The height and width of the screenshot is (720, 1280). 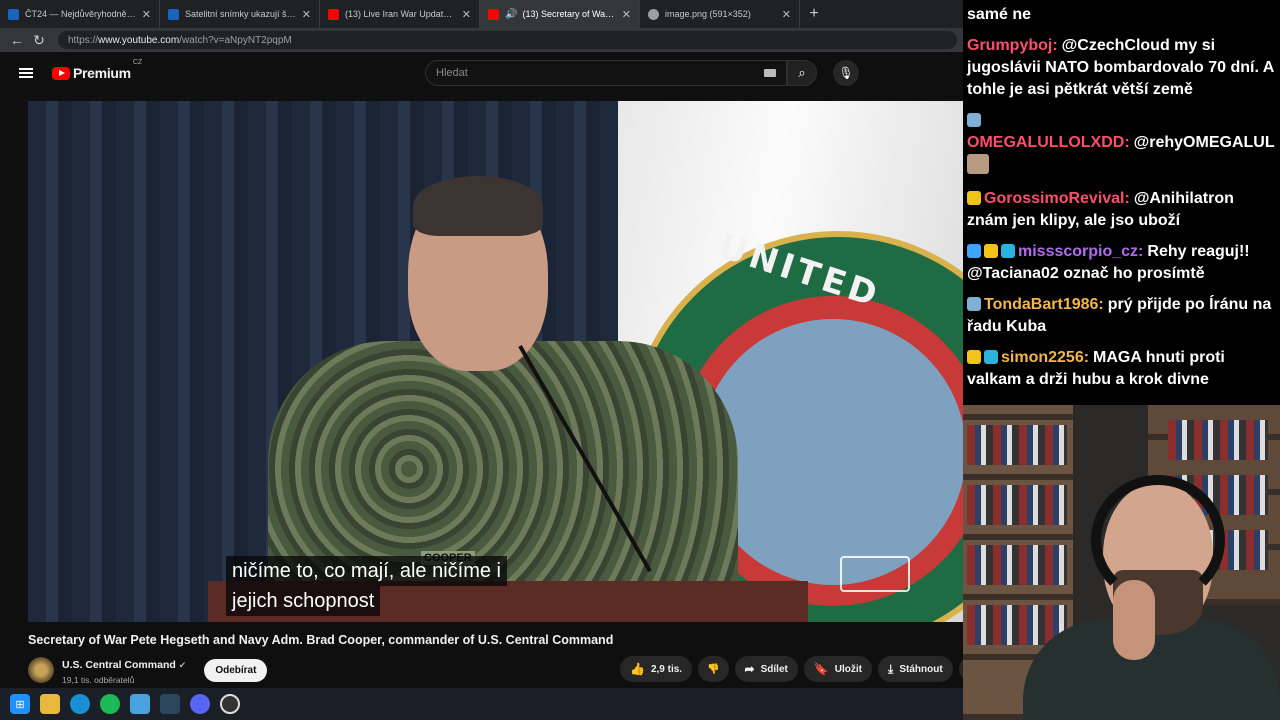 What do you see at coordinates (1134, 620) in the screenshot?
I see `streamer-hand` at bounding box center [1134, 620].